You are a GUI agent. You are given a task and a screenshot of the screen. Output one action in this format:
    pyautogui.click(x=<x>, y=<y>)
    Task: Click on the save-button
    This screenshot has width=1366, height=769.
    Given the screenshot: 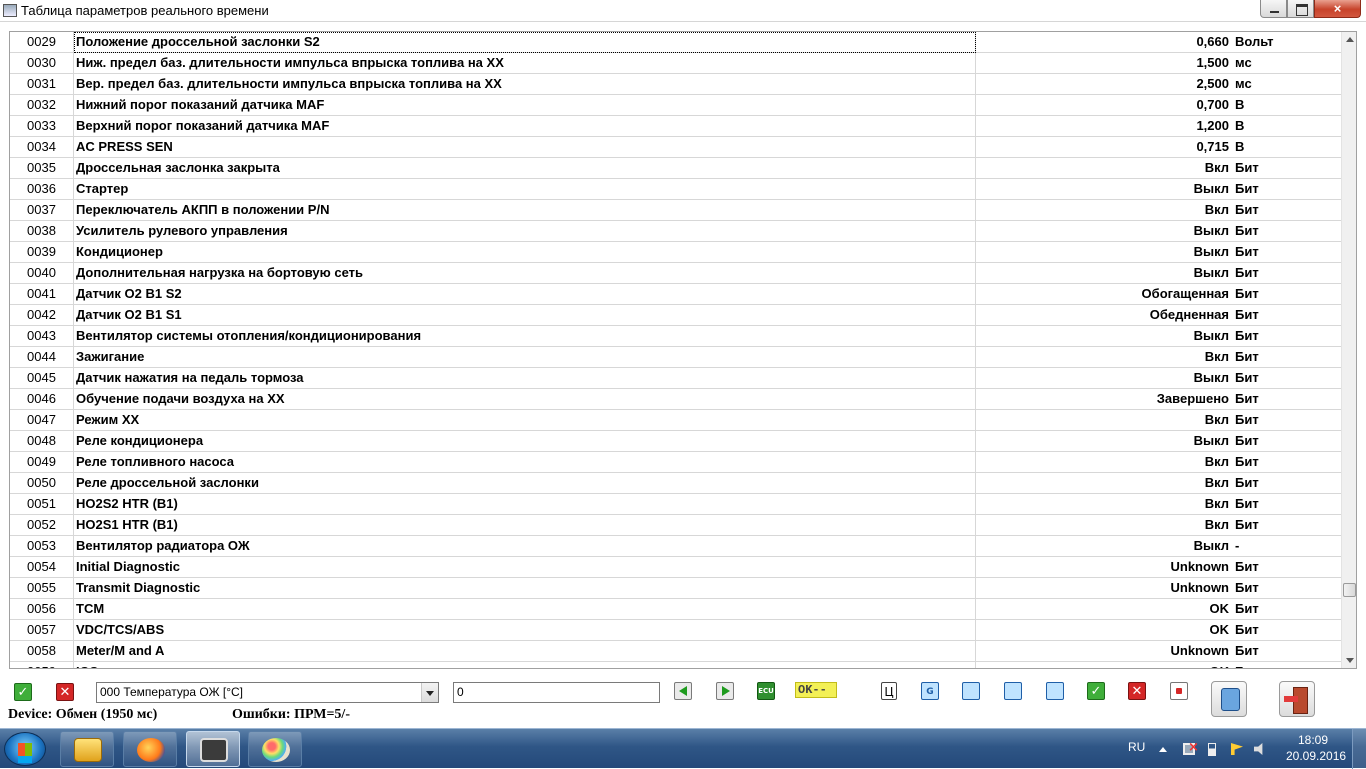 What is the action you would take?
    pyautogui.click(x=1229, y=699)
    